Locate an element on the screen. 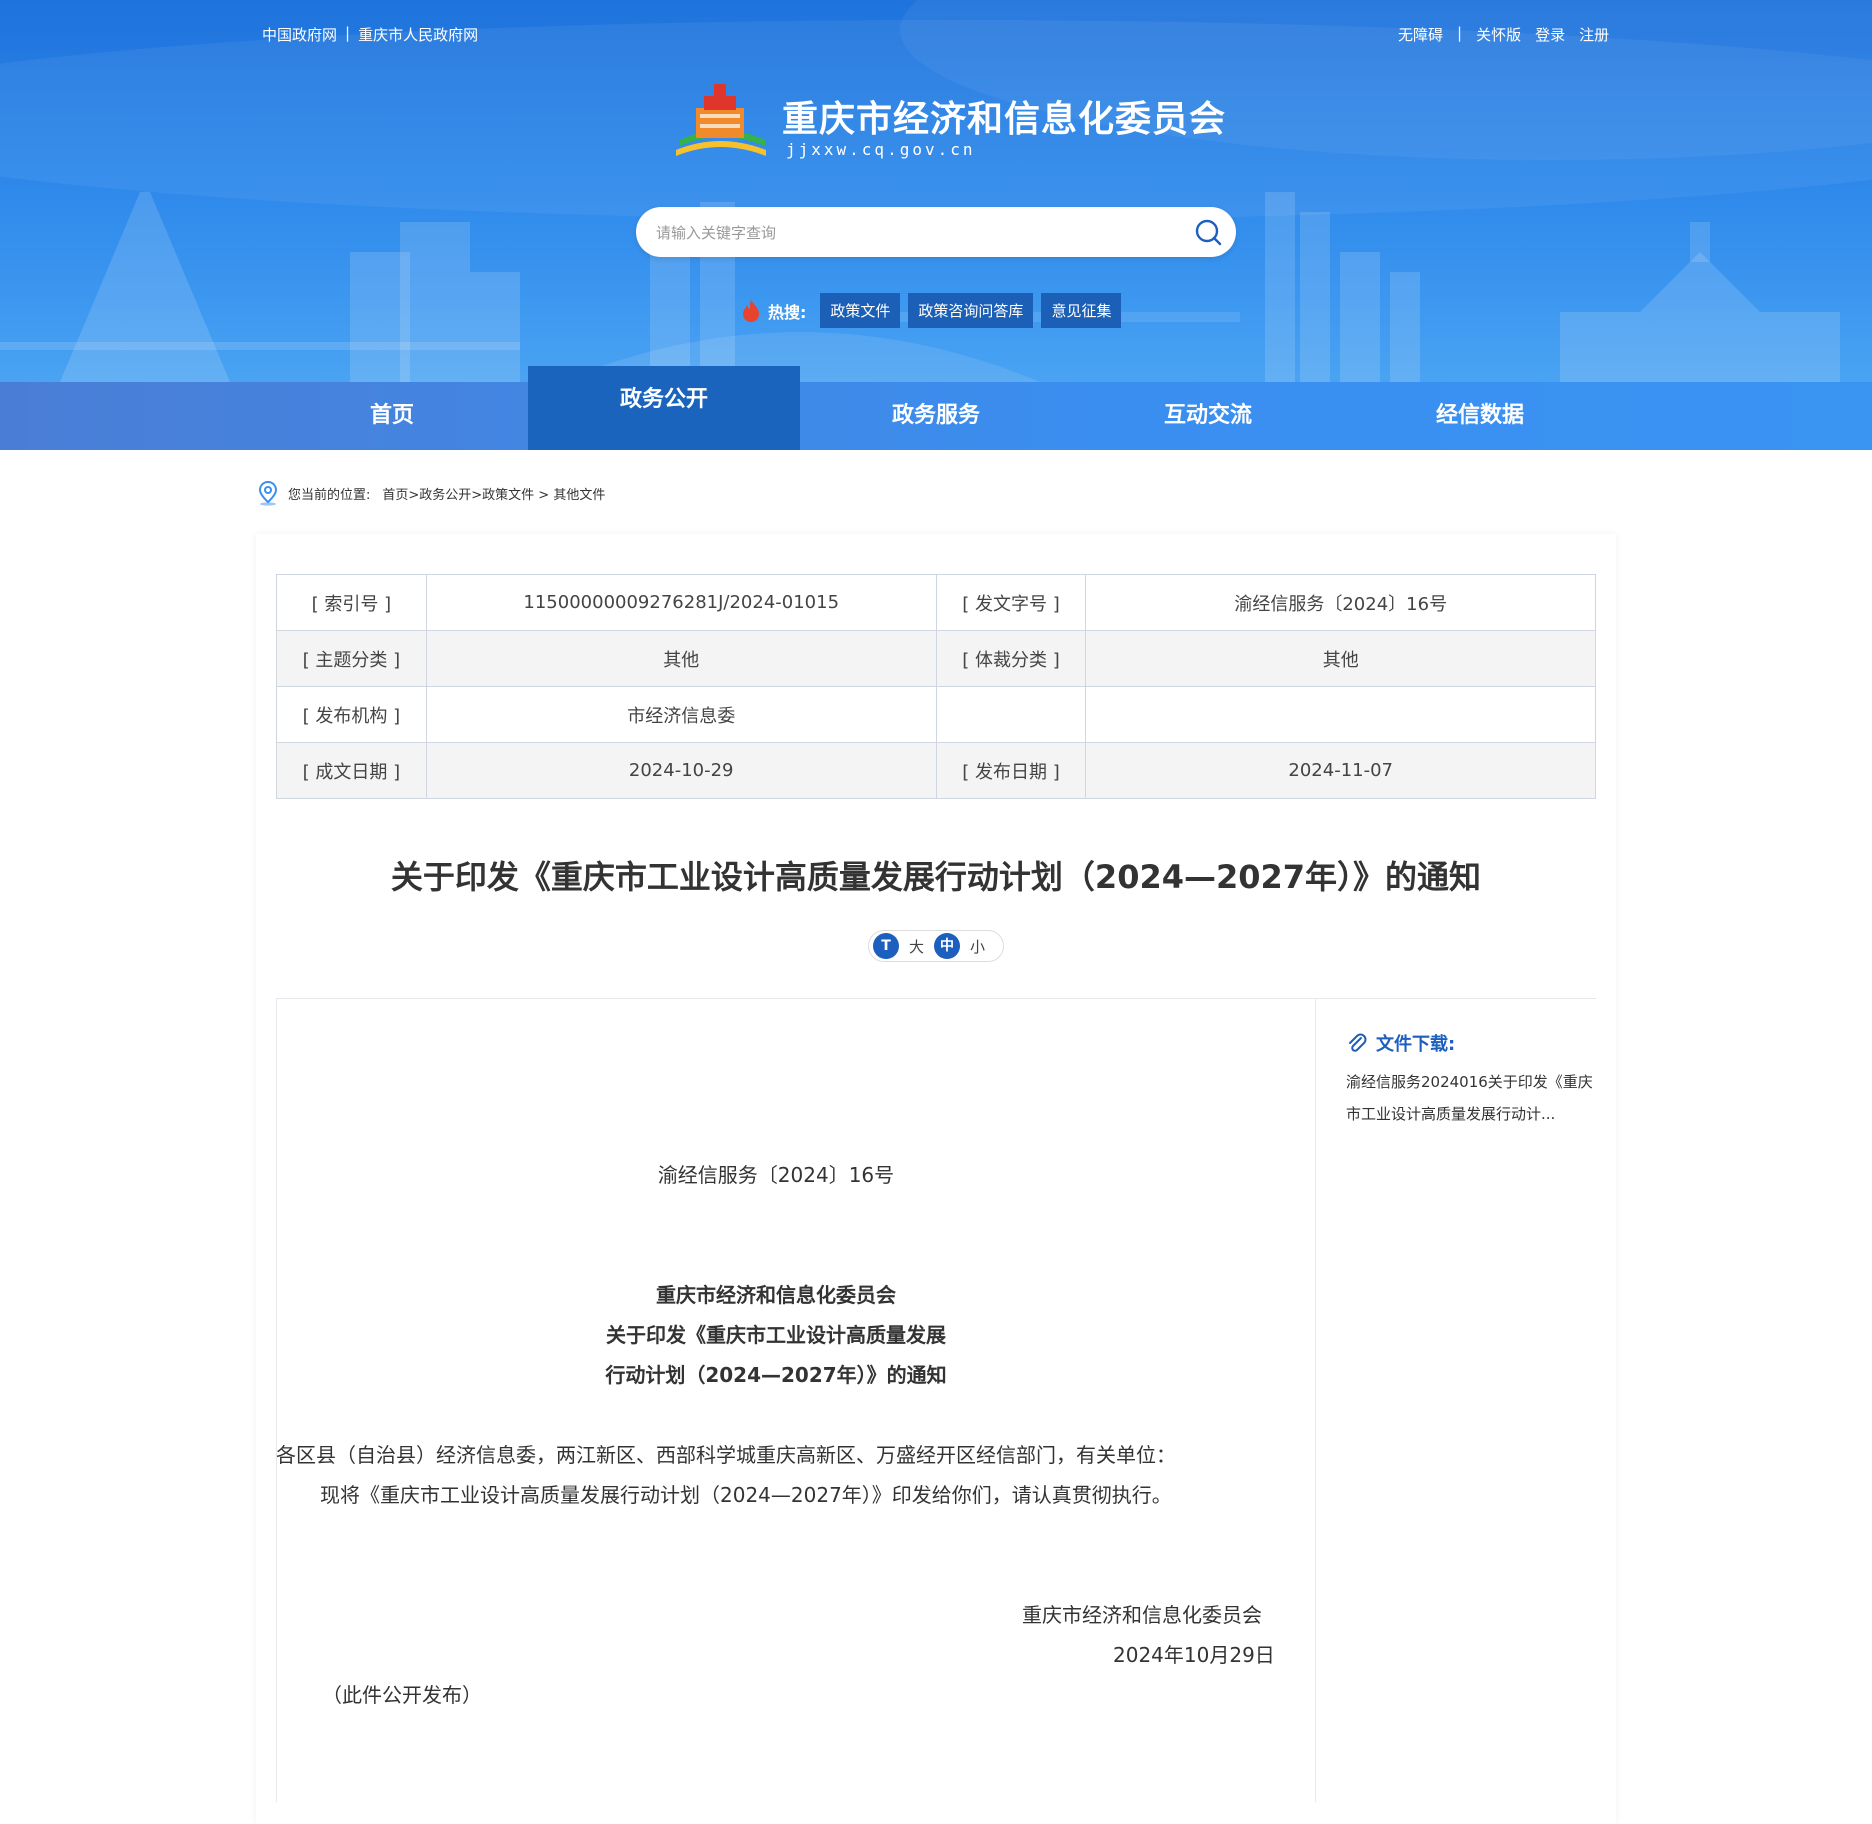 The width and height of the screenshot is (1872, 1824). top-links-right: 无障碍 | 关怀版 登录 注册 is located at coordinates (1503, 34).